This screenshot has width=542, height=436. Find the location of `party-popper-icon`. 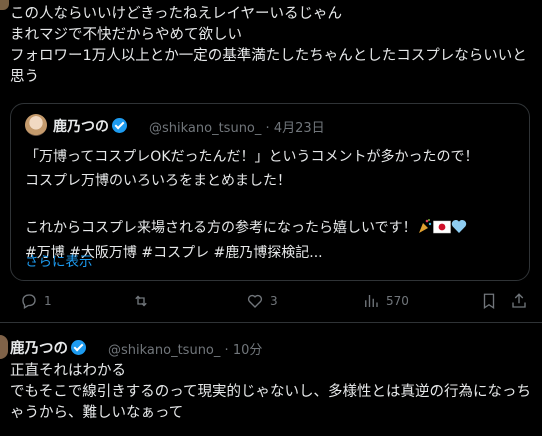

party-popper-icon is located at coordinates (425, 230).